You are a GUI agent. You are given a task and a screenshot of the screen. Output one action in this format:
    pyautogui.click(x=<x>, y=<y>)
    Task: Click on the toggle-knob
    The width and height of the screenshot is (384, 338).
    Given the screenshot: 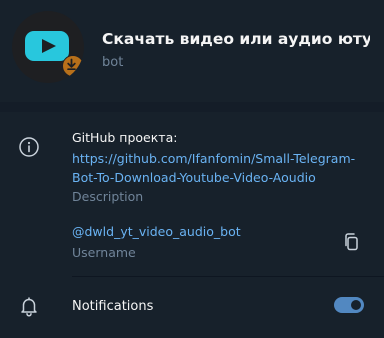 What is the action you would take?
    pyautogui.click(x=356, y=305)
    